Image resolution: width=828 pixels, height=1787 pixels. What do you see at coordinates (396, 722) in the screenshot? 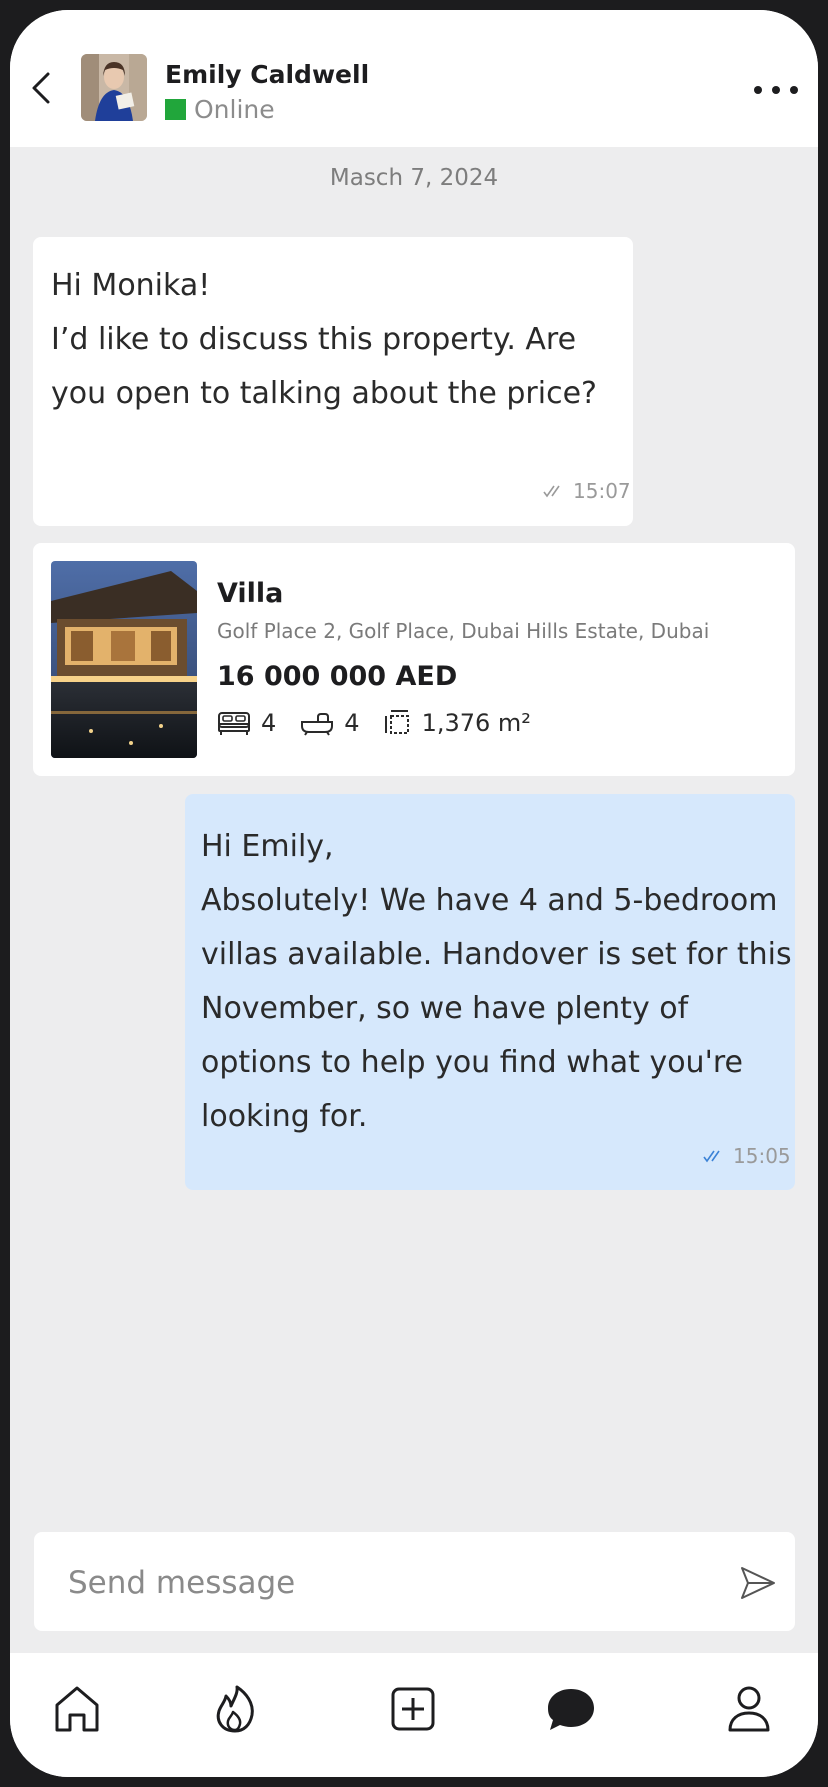
I see `area-icon` at bounding box center [396, 722].